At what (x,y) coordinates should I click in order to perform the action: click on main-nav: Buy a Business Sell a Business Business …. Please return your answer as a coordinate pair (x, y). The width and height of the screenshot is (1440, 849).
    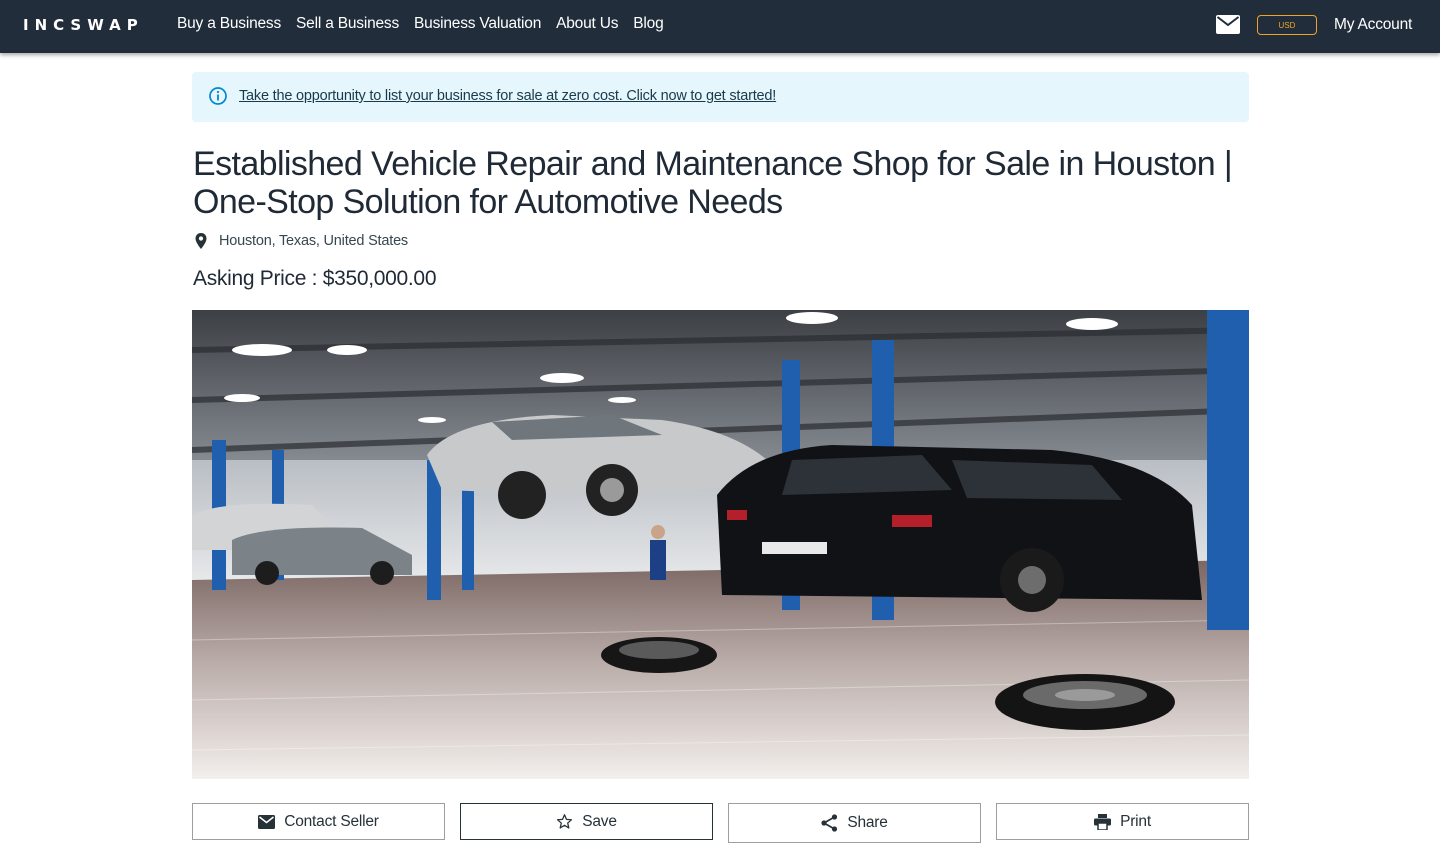
    Looking at the image, I should click on (428, 24).